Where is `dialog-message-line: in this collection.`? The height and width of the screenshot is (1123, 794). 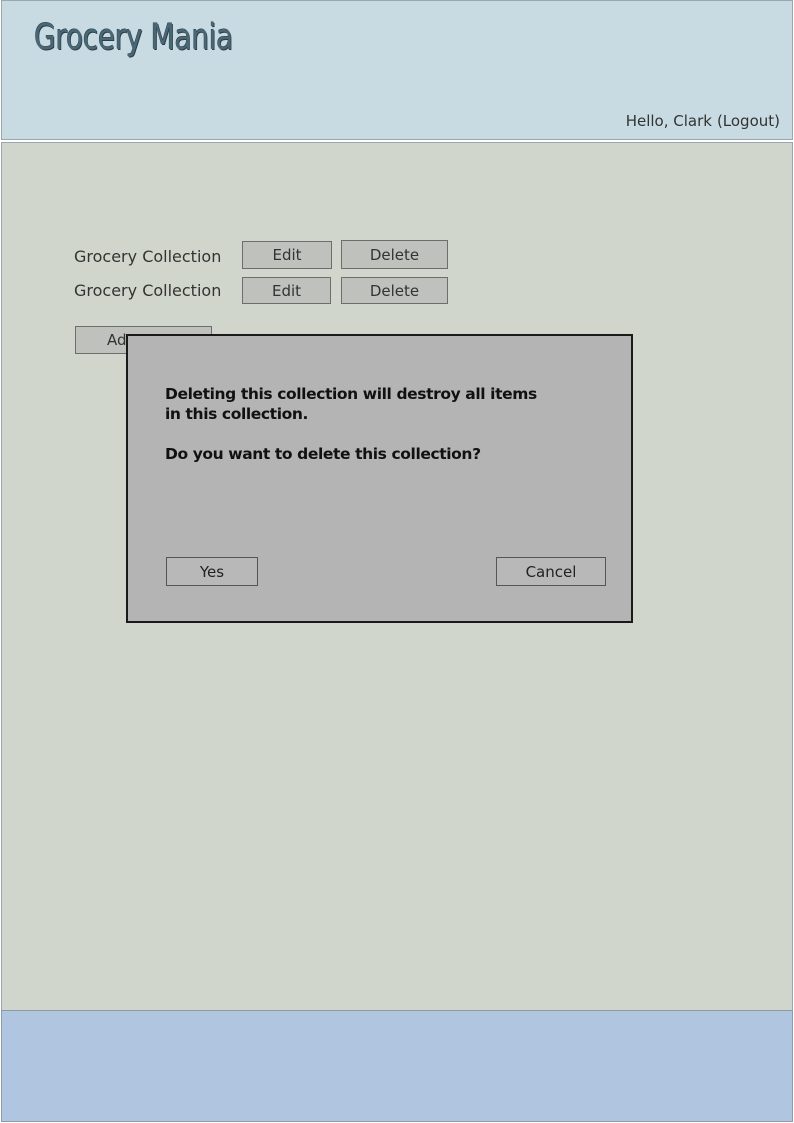 dialog-message-line: in this collection. is located at coordinates (236, 414).